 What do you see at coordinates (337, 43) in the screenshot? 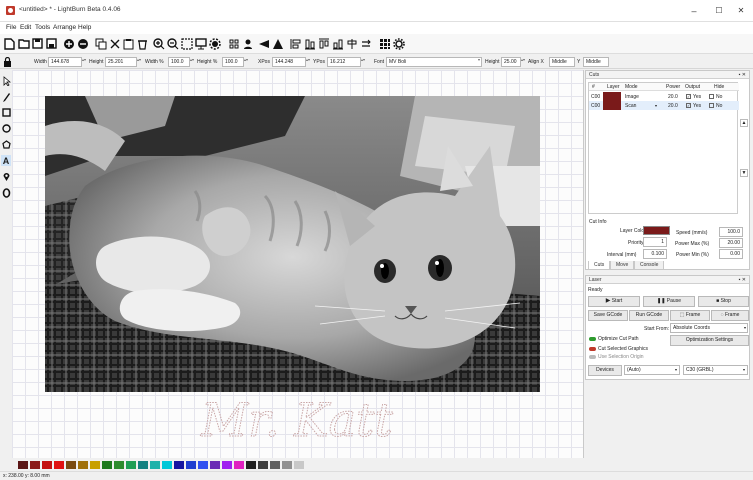
I see `distribute-right-icon` at bounding box center [337, 43].